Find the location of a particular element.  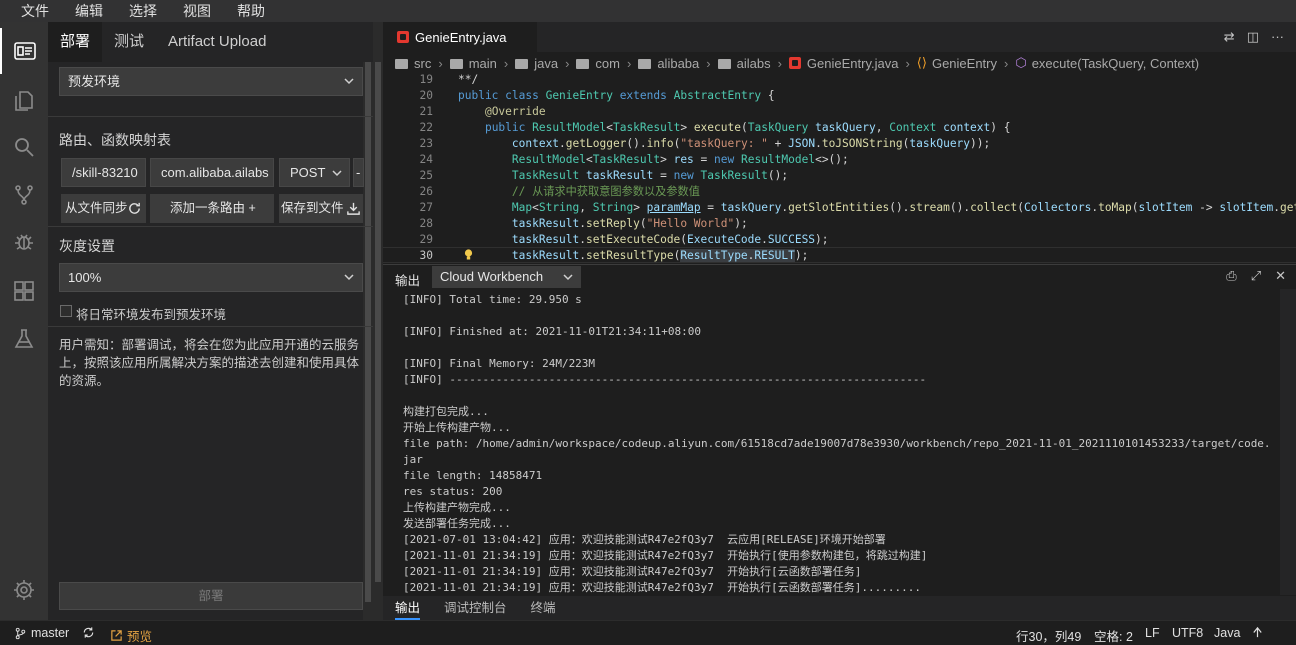

log-line: [INFO] Final Memory: 24M/223M is located at coordinates (499, 363).